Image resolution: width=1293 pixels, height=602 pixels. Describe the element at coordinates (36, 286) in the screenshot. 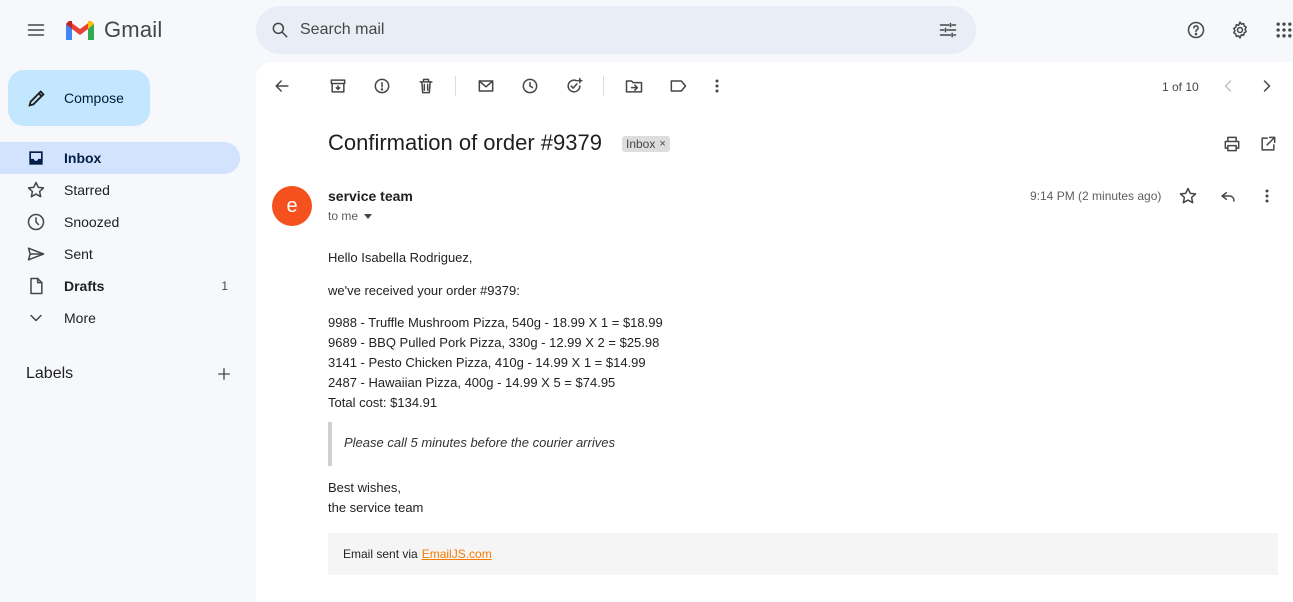

I see `draft-icon` at that location.